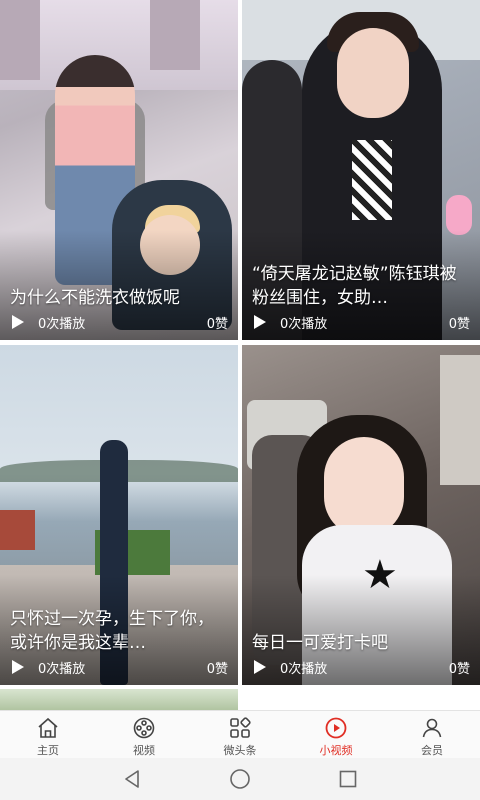  I want to click on recents-square-icon, so click(348, 779).